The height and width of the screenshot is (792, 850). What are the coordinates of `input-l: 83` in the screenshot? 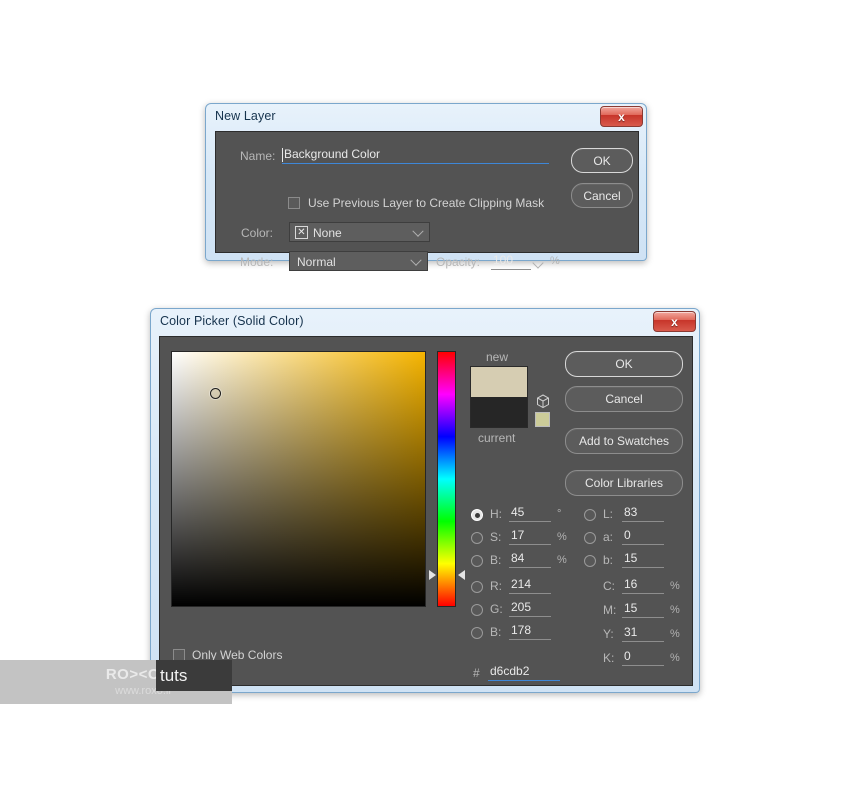 It's located at (643, 513).